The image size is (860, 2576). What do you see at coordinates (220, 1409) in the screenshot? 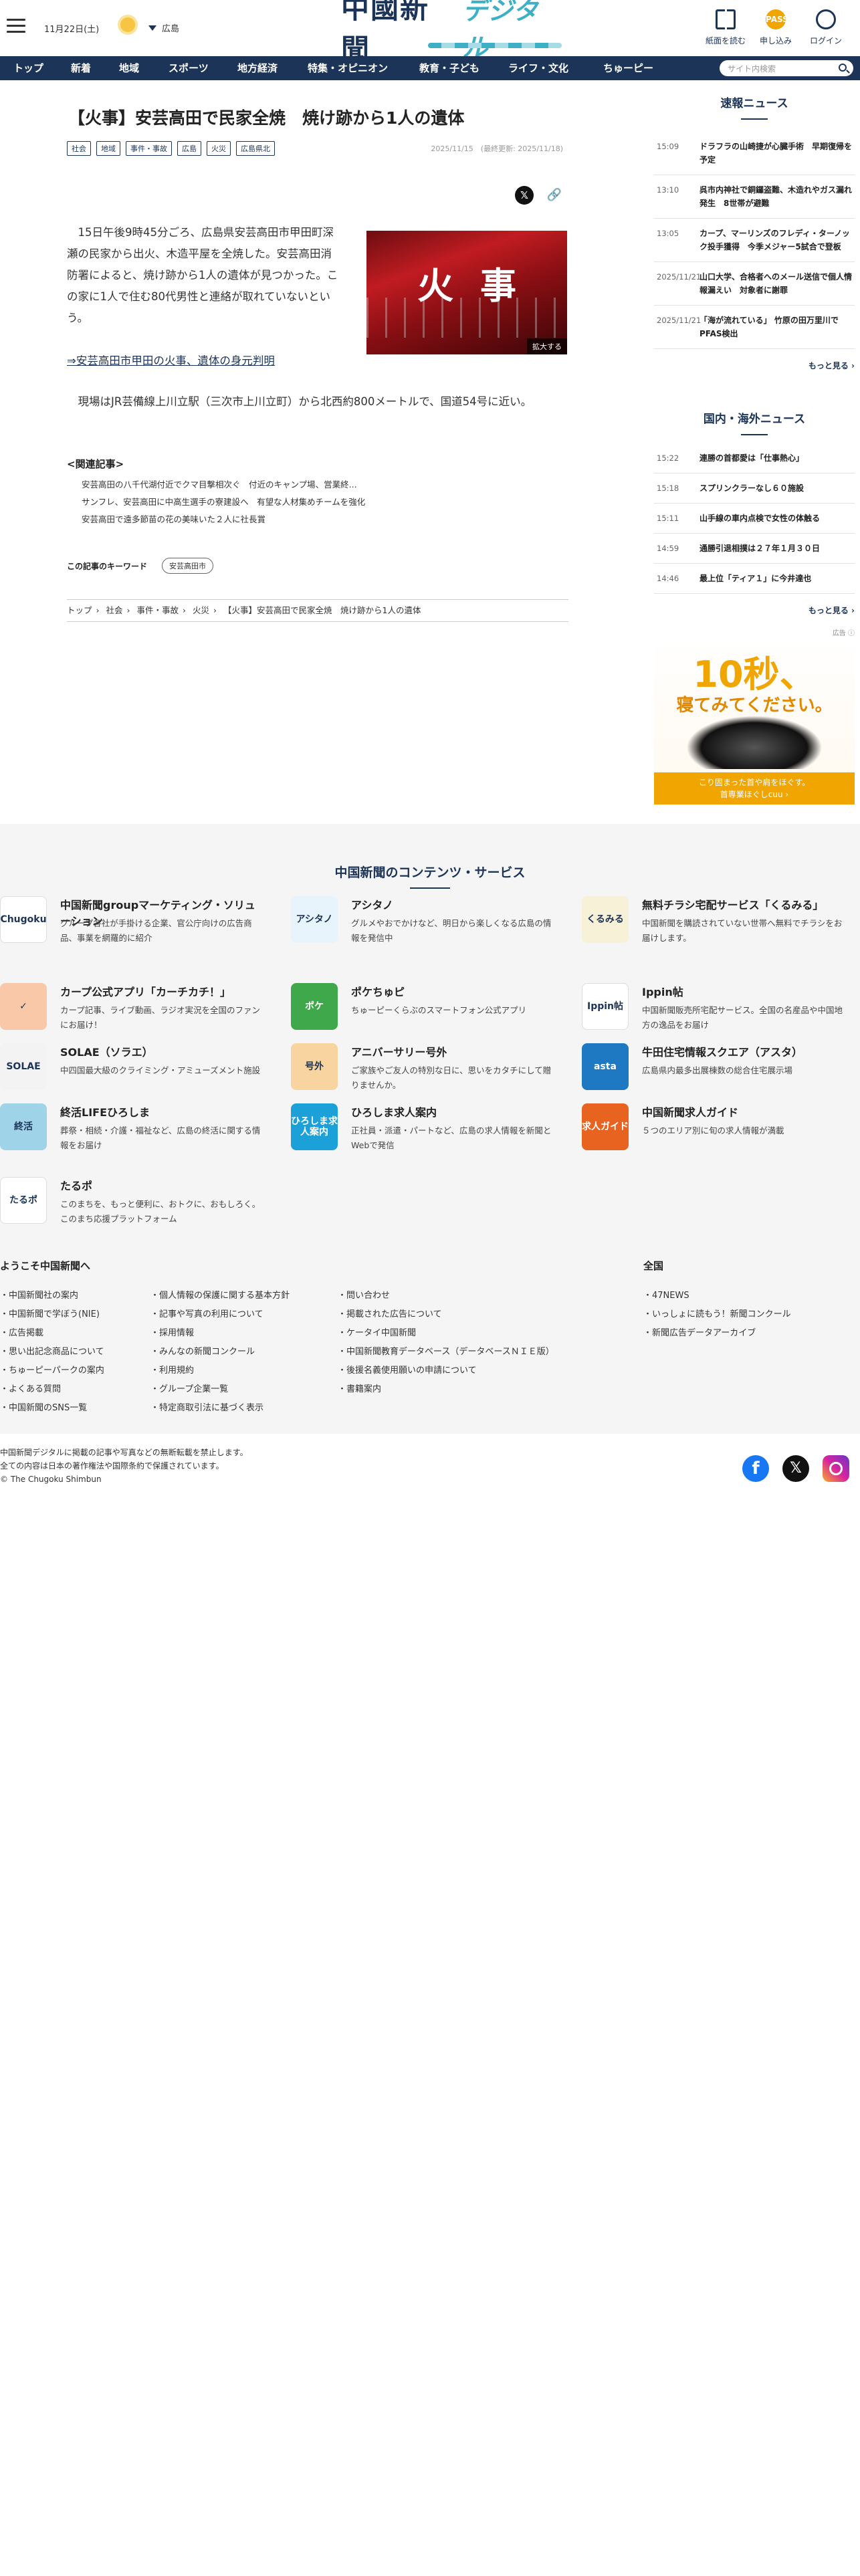
I see `footer-link: 特定商取引法に基づく表示` at bounding box center [220, 1409].